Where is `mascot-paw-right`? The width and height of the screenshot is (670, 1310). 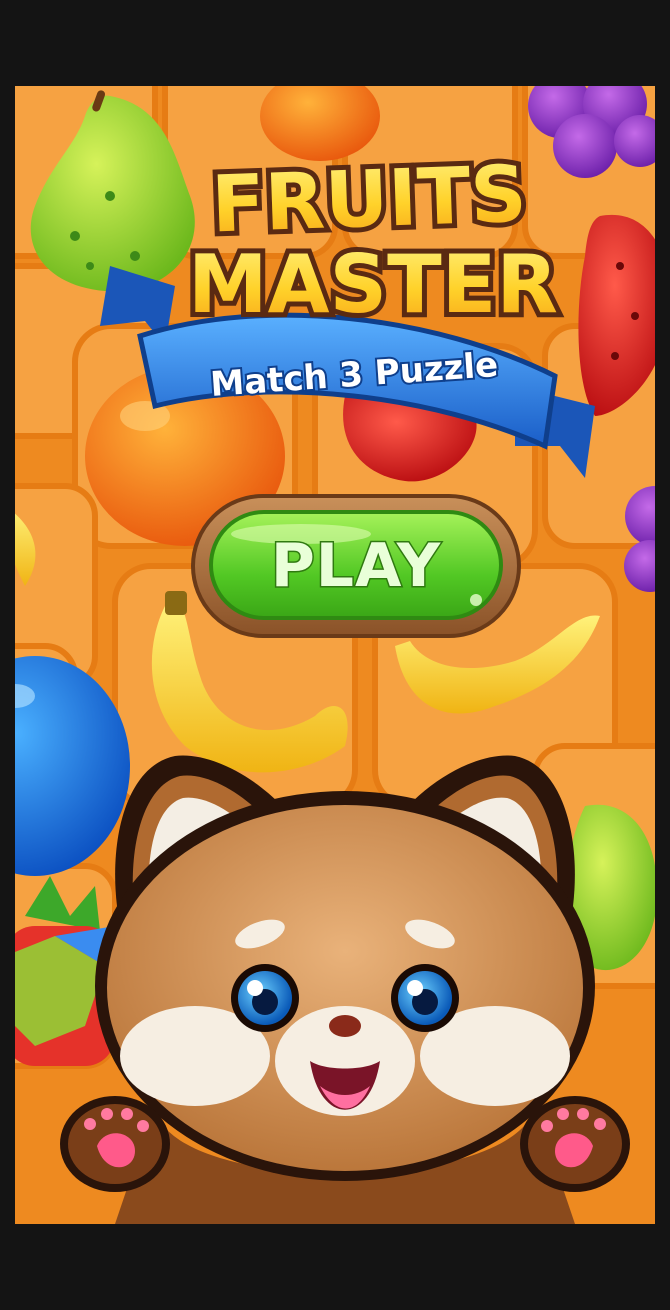
mascot-paw-right is located at coordinates (575, 1144).